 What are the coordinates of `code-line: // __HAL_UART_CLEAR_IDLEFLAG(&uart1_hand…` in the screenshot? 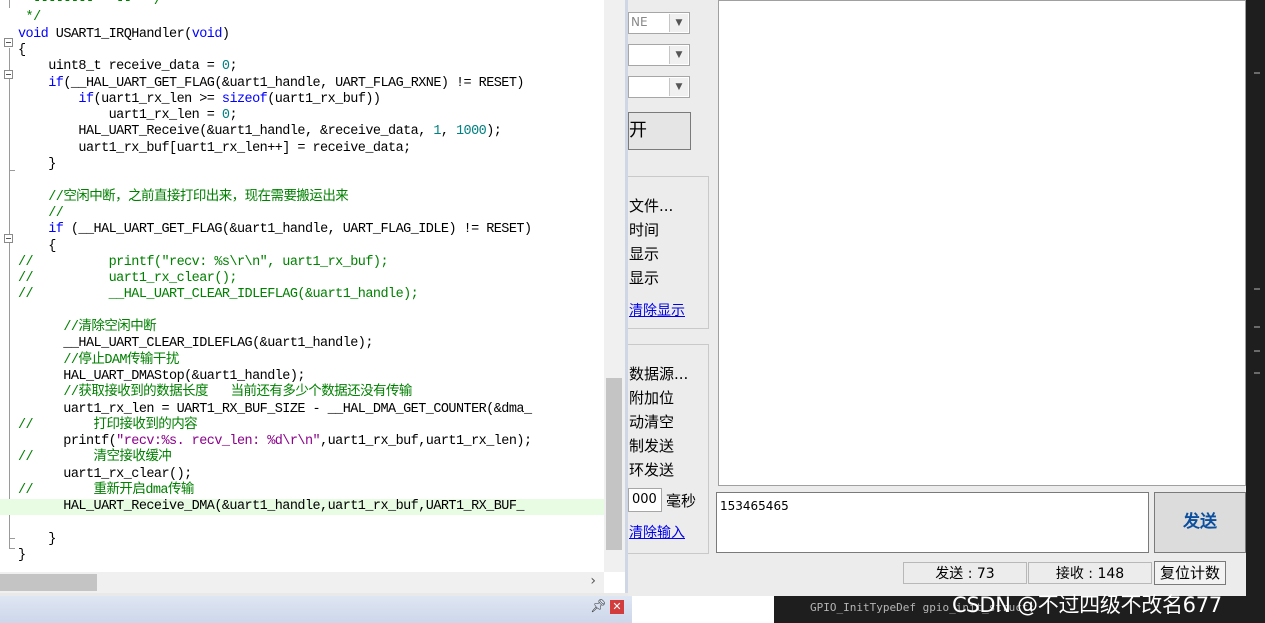 It's located at (302, 295).